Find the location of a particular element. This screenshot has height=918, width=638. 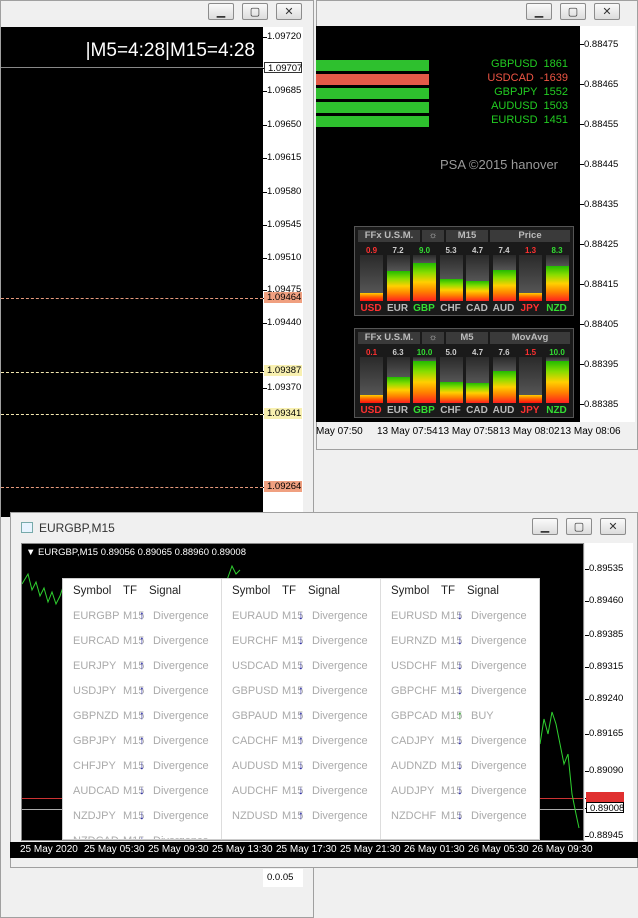

header-signal: Signal is located at coordinates (165, 591).